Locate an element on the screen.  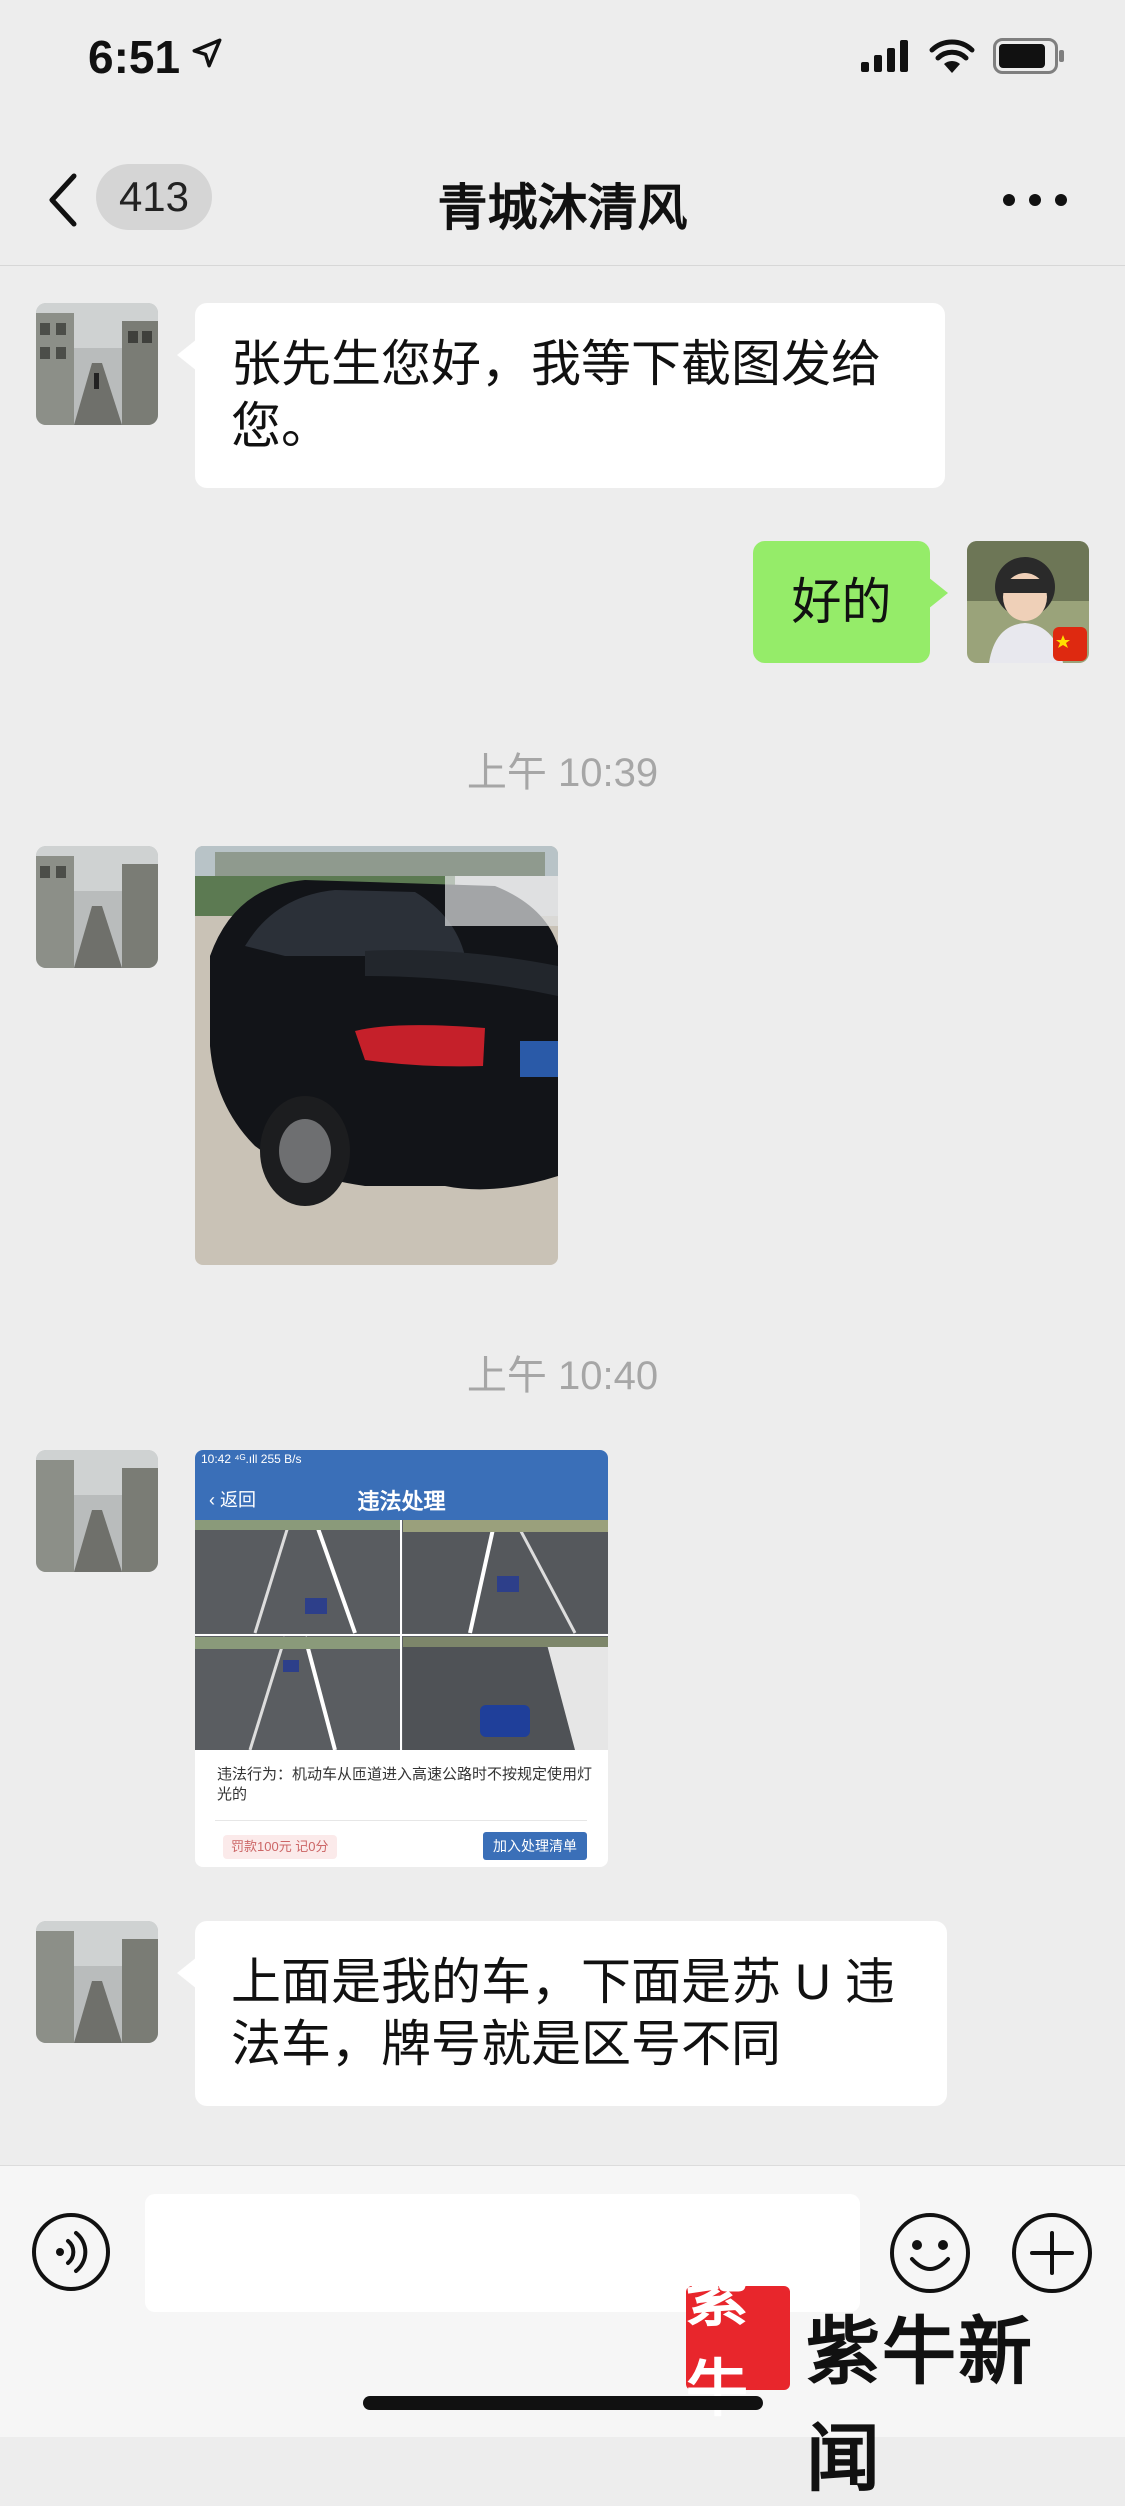
screenshot-fine-badge: 罚款100元 记0分 is located at coordinates (280, 1847).